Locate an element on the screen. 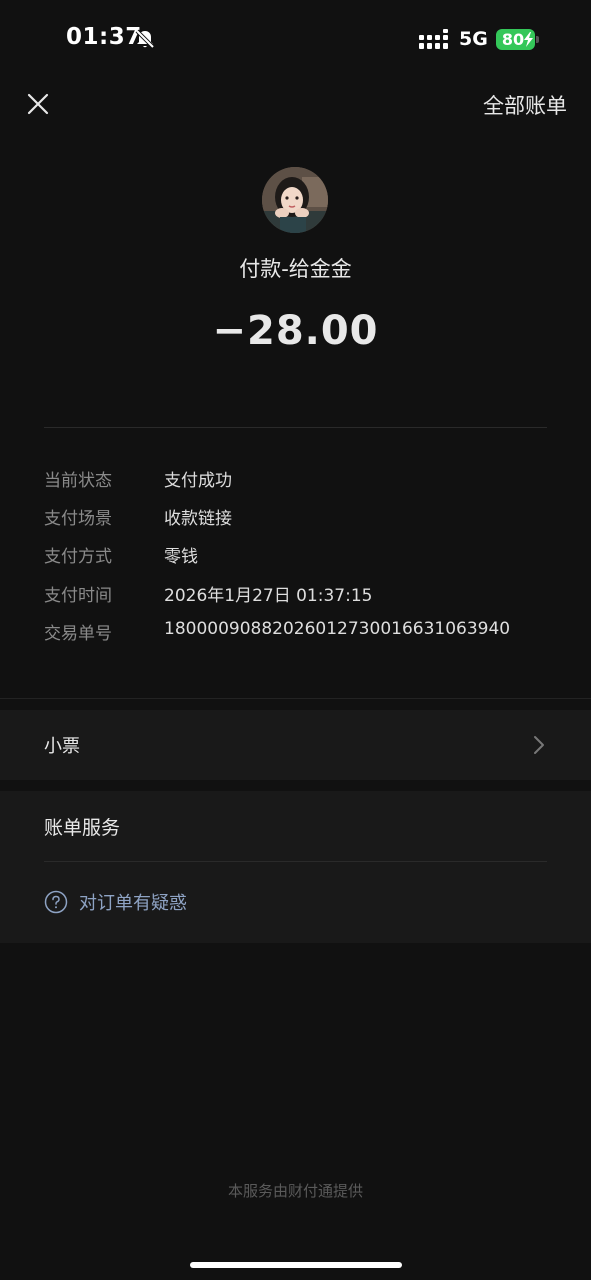 This screenshot has width=591, height=1280. dispute-order-link: 对订单有疑惑 is located at coordinates (133, 902).